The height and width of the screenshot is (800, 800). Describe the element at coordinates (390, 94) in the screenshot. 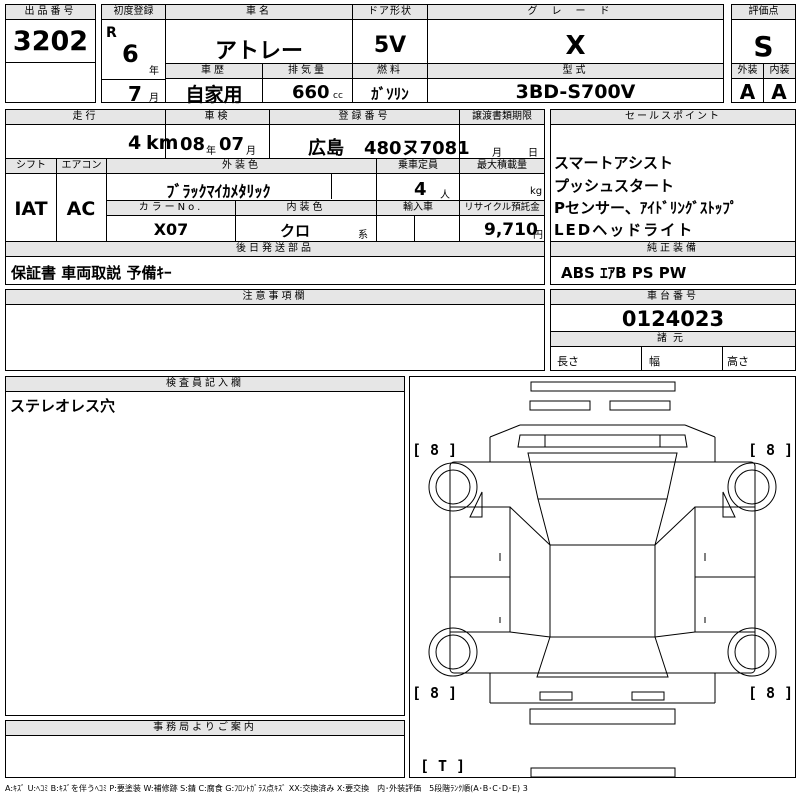

I see `fuel-value: ｶﾞｿﾘﾝ` at that location.